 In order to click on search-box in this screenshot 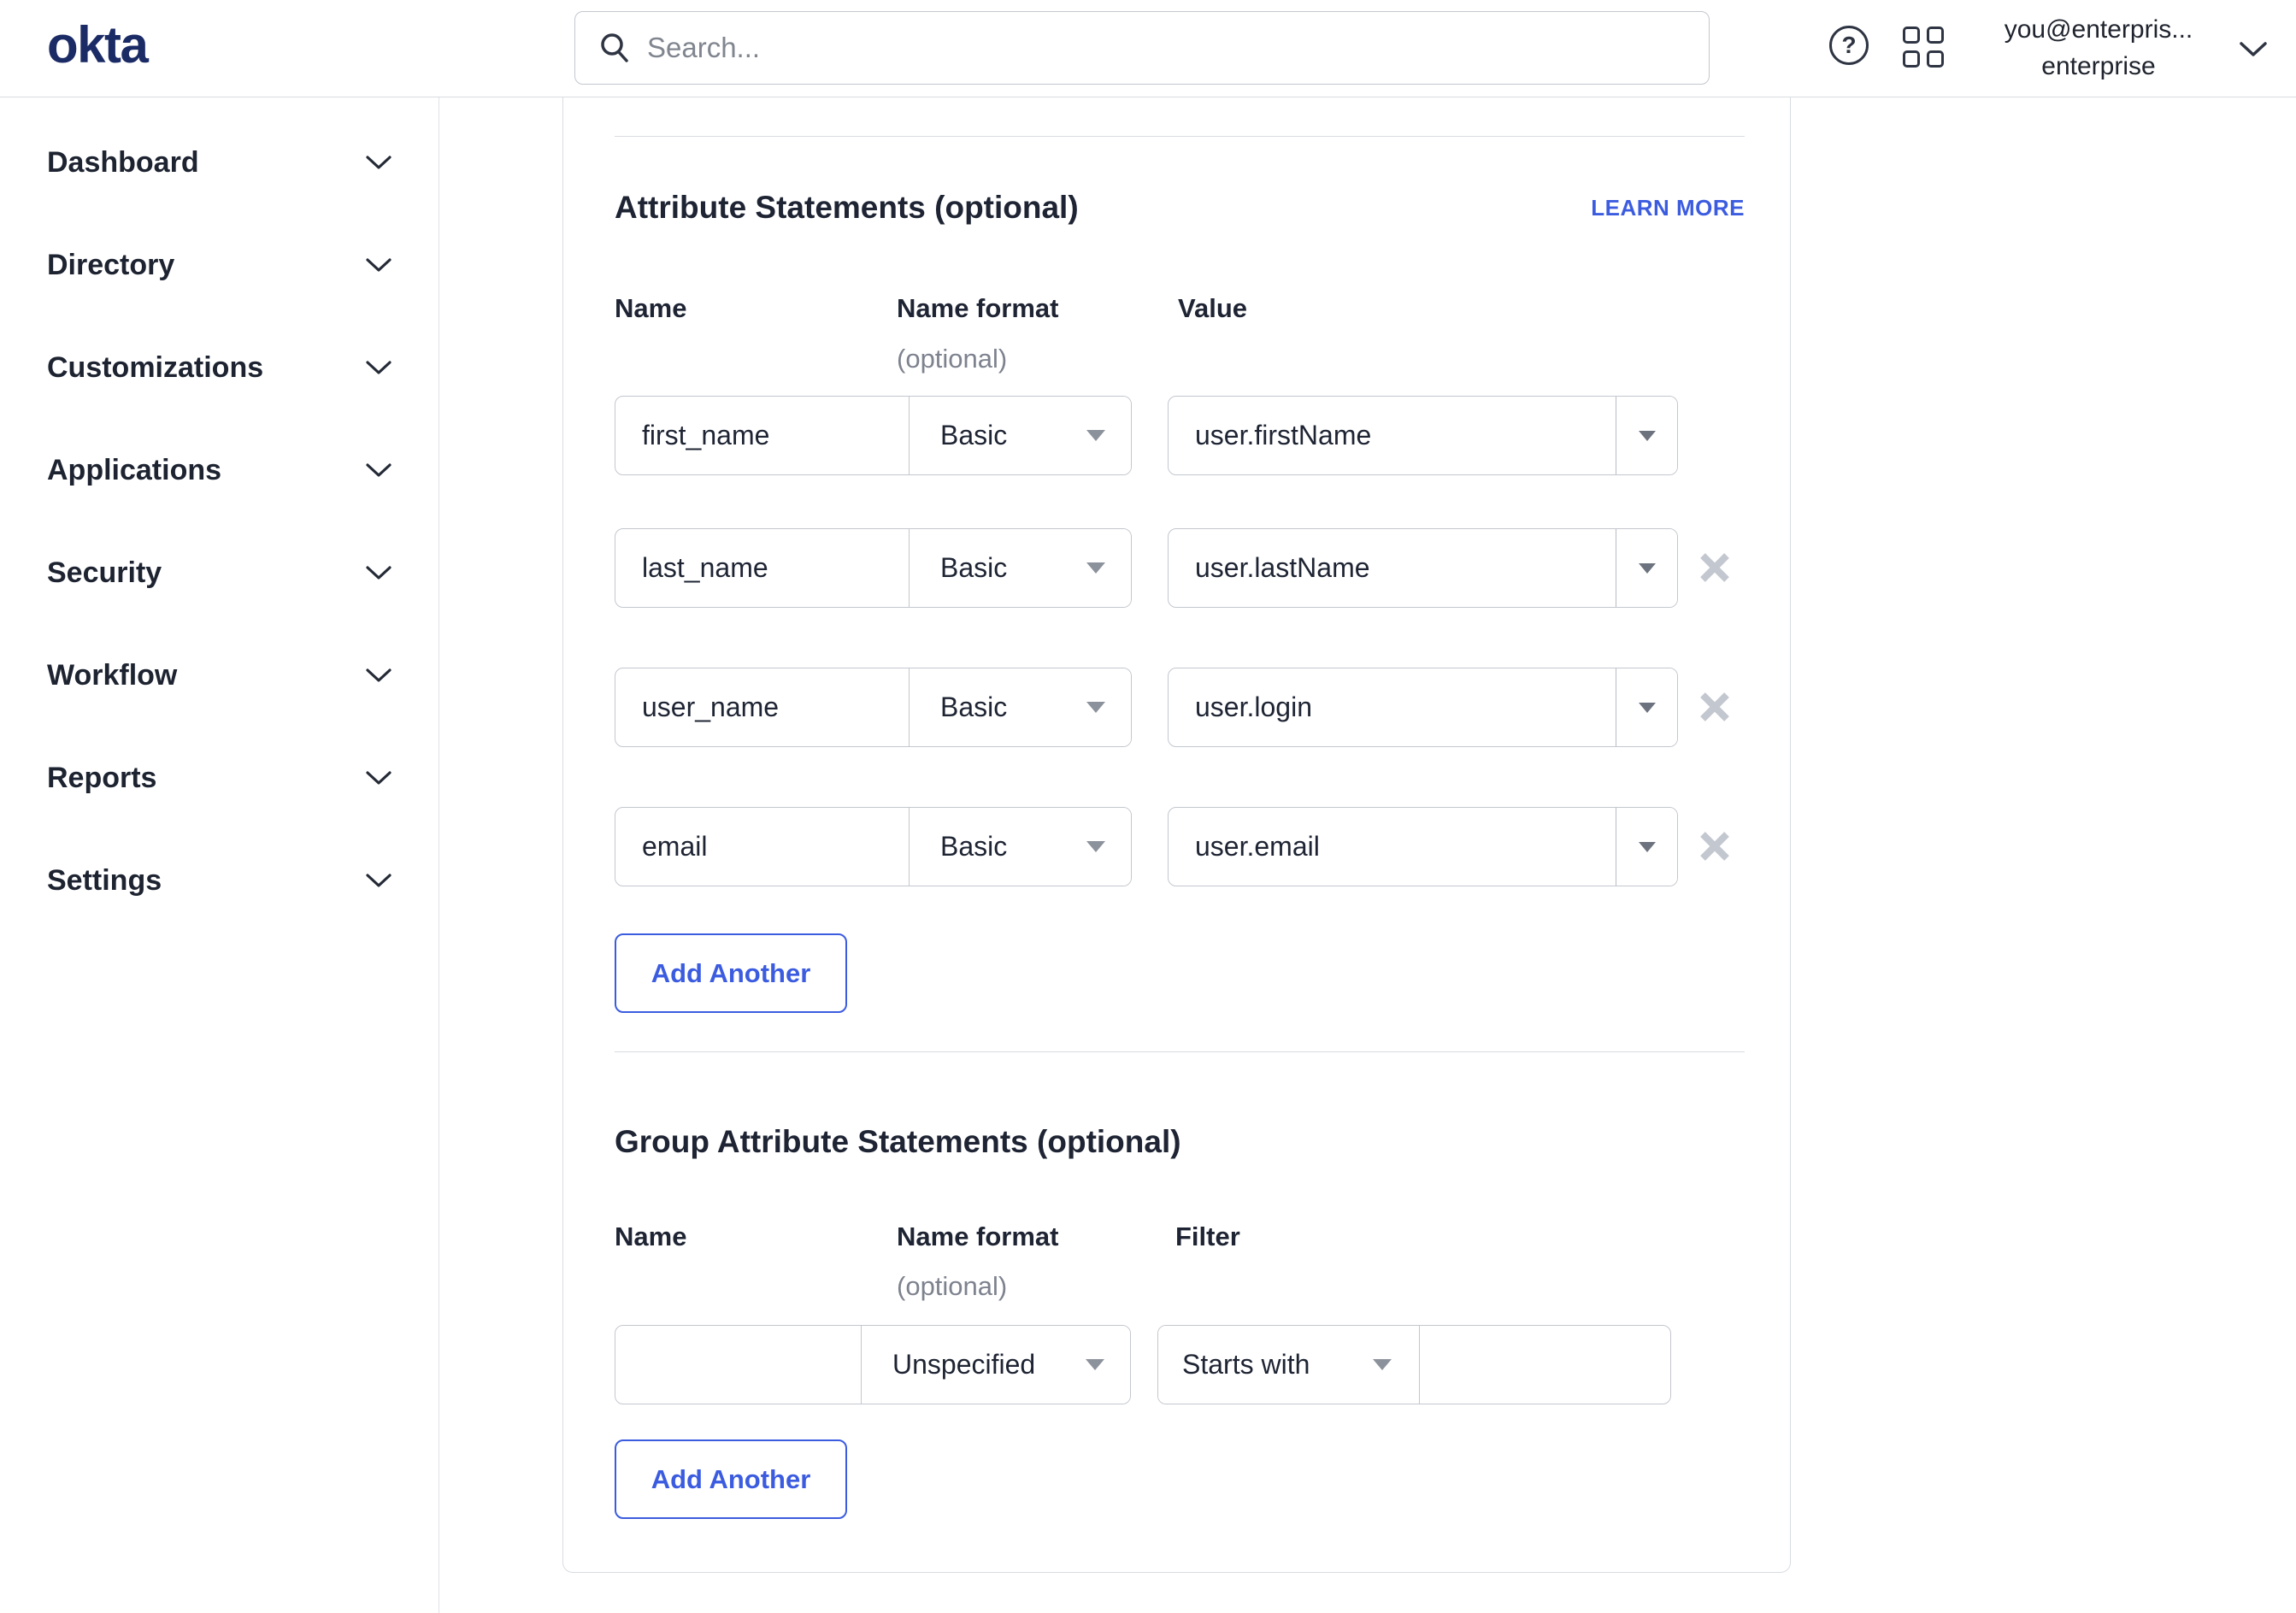, I will do `click(1142, 48)`.